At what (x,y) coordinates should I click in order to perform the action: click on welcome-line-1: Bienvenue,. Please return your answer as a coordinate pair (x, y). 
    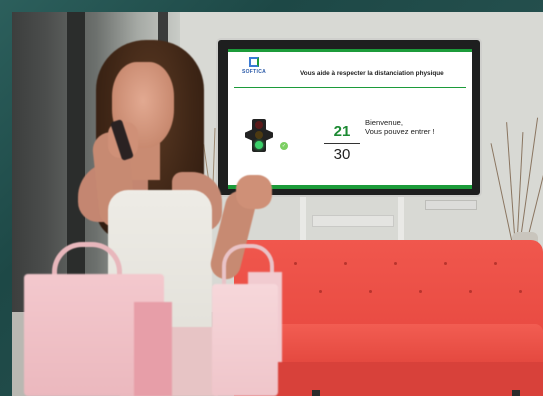
    Looking at the image, I should click on (384, 122).